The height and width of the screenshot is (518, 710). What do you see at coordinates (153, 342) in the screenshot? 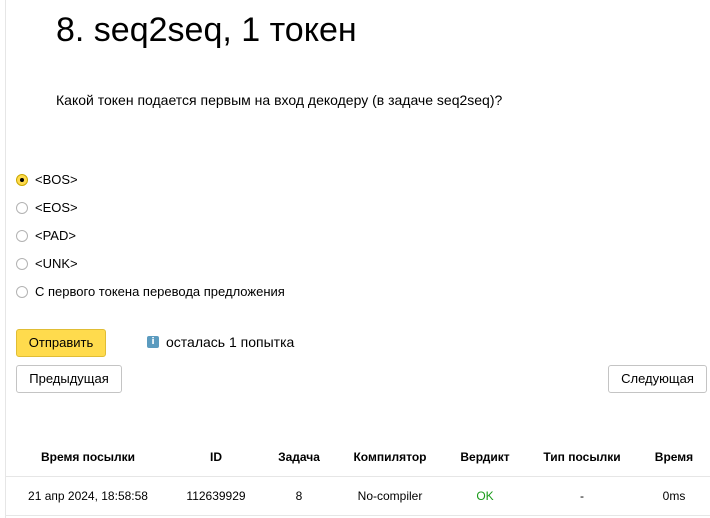
I see `info-icon: i` at bounding box center [153, 342].